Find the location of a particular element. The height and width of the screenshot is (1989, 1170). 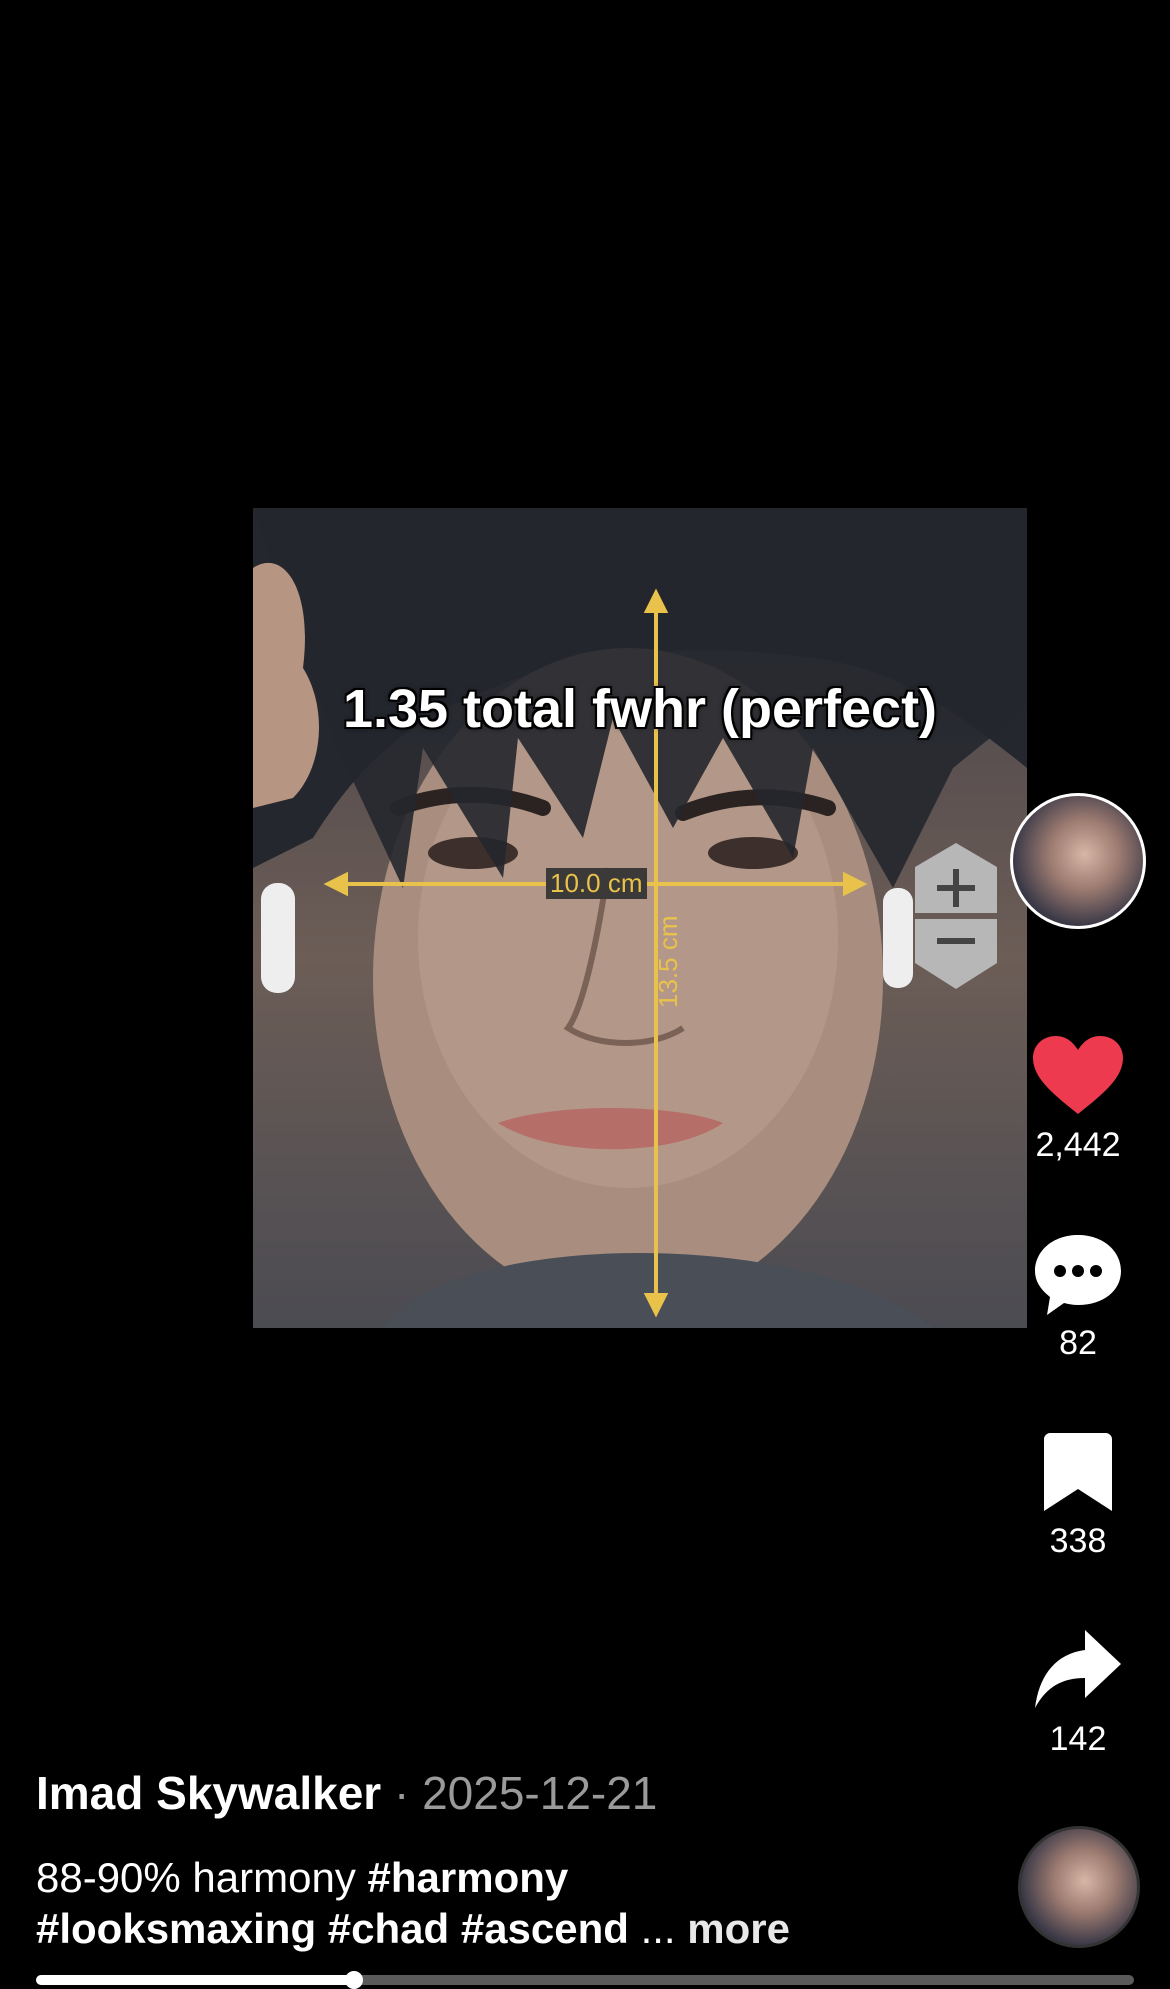

hashtags: #looksmaxing #chad #ascend is located at coordinates (332, 1928).